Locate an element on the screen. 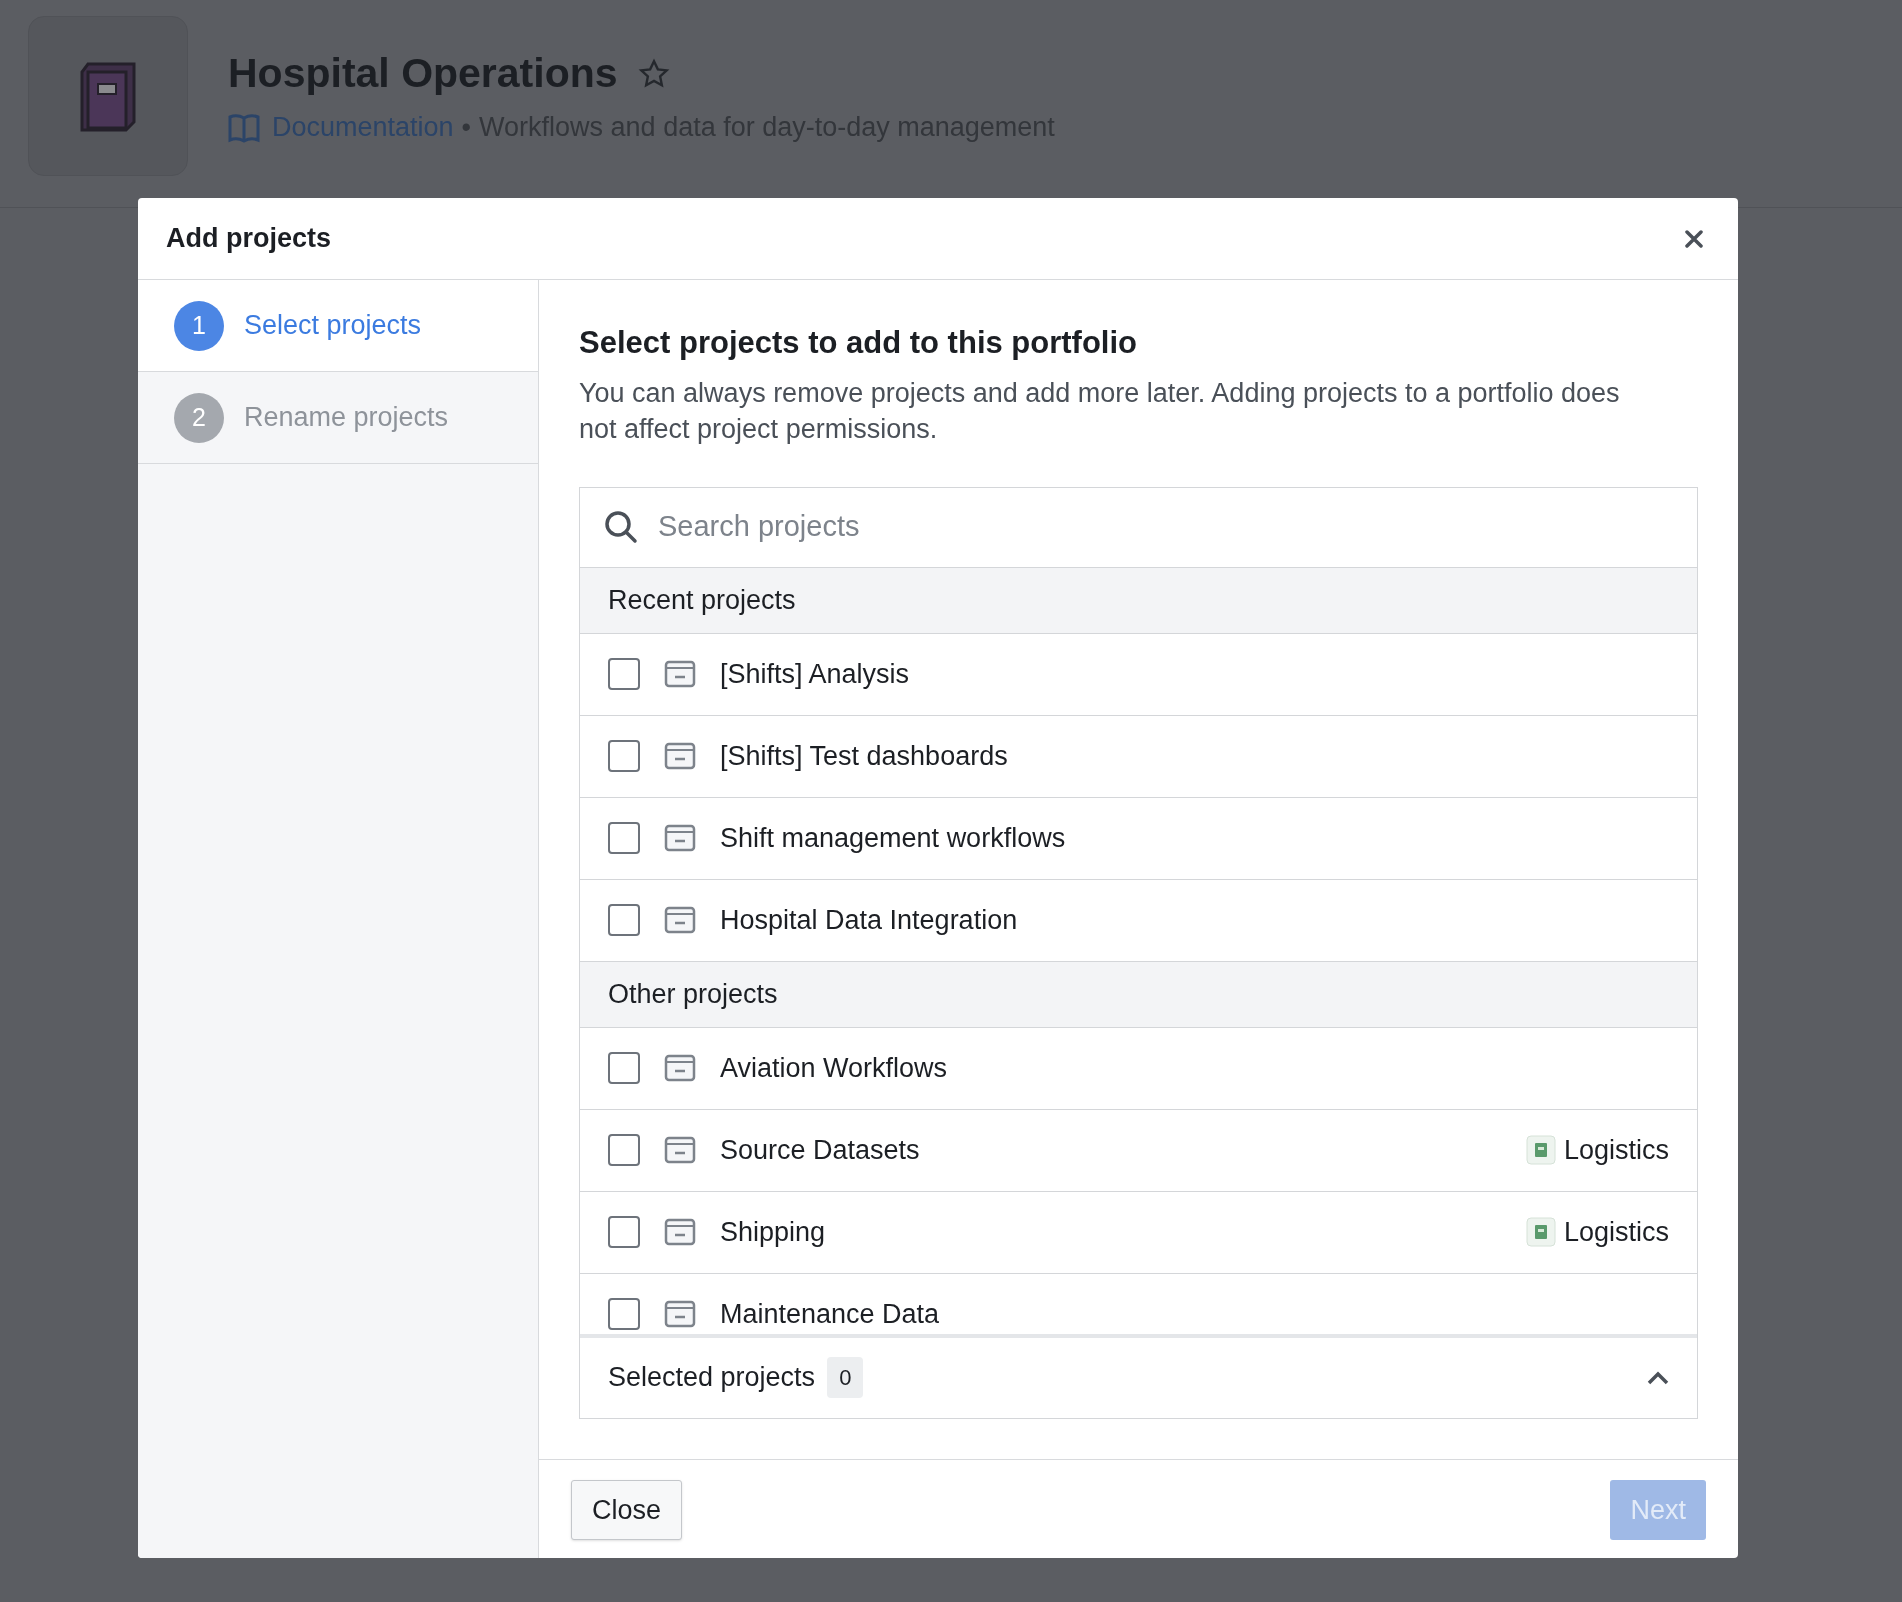 The width and height of the screenshot is (1902, 1602). selected-projects-toggle: Selected projects 0 is located at coordinates (1138, 1377).